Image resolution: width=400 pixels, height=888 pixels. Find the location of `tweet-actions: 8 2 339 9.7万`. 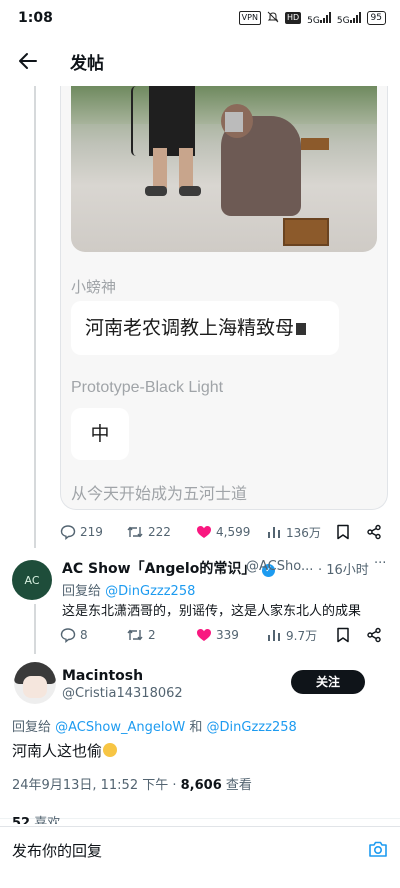

tweet-actions: 8 2 339 9.7万 is located at coordinates (225, 635).